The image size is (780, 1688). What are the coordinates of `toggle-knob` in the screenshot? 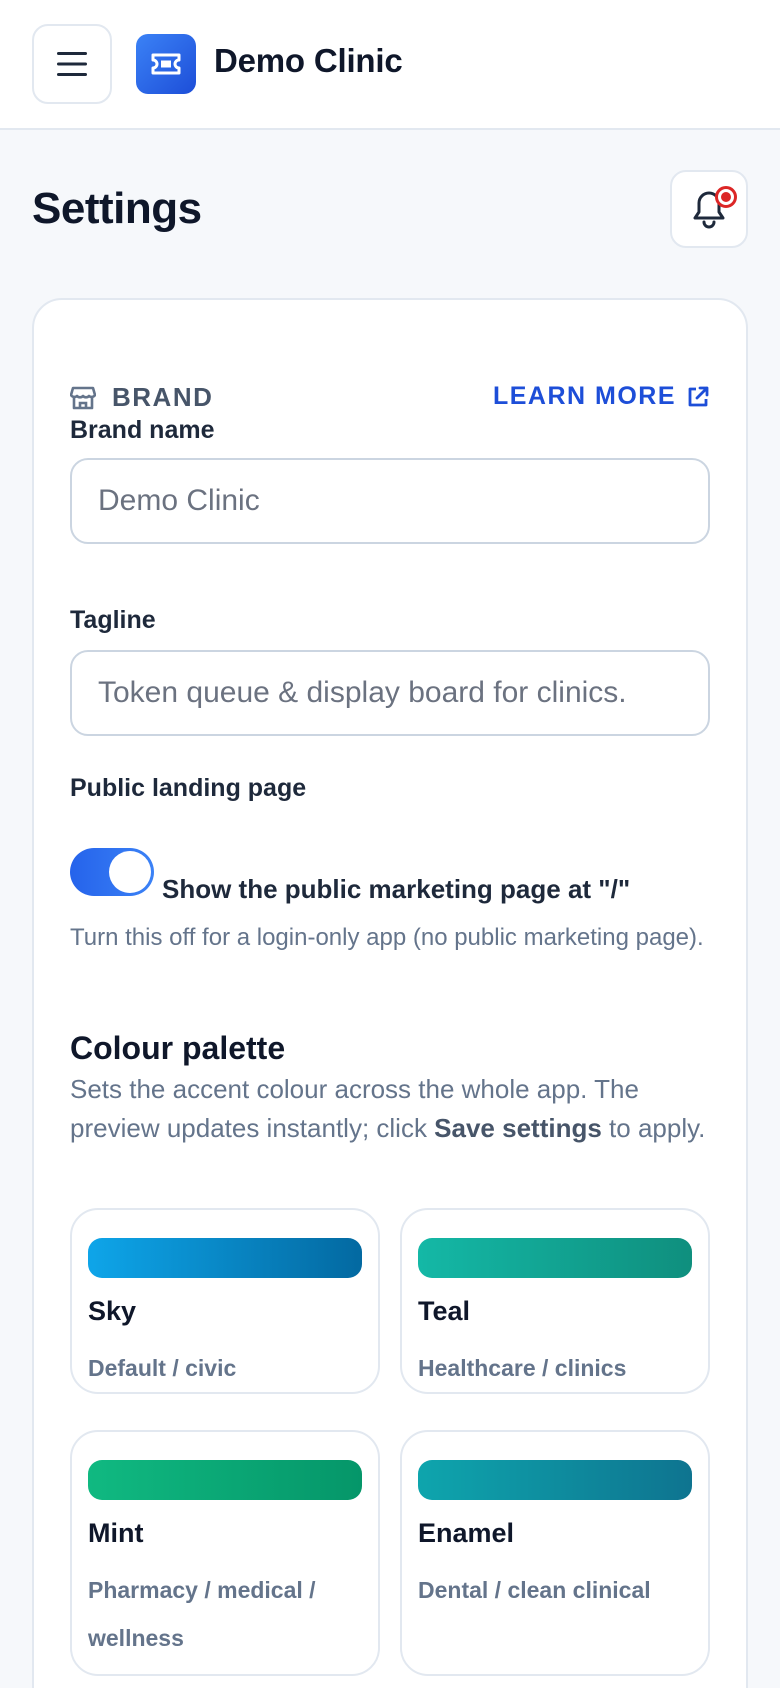 It's located at (130, 872).